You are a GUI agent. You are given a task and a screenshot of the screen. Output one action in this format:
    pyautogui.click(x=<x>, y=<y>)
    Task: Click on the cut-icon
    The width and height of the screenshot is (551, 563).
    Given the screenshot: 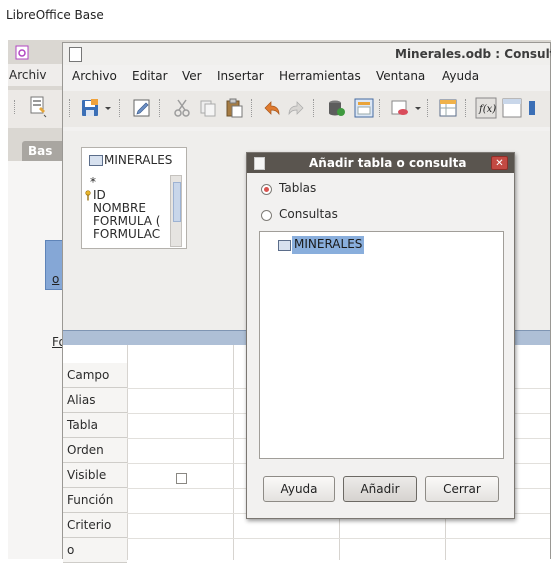 What is the action you would take?
    pyautogui.click(x=182, y=108)
    